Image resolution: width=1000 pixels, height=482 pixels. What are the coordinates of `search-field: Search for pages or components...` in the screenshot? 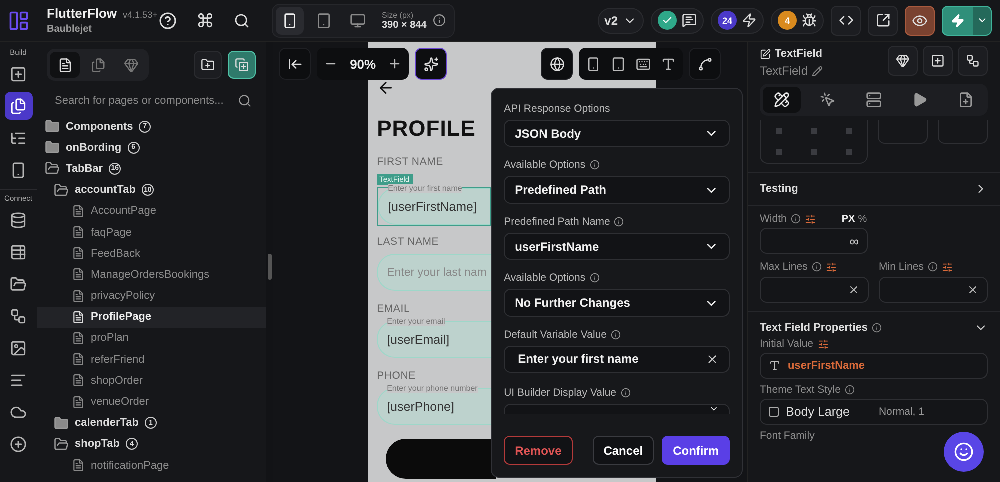 It's located at (145, 101).